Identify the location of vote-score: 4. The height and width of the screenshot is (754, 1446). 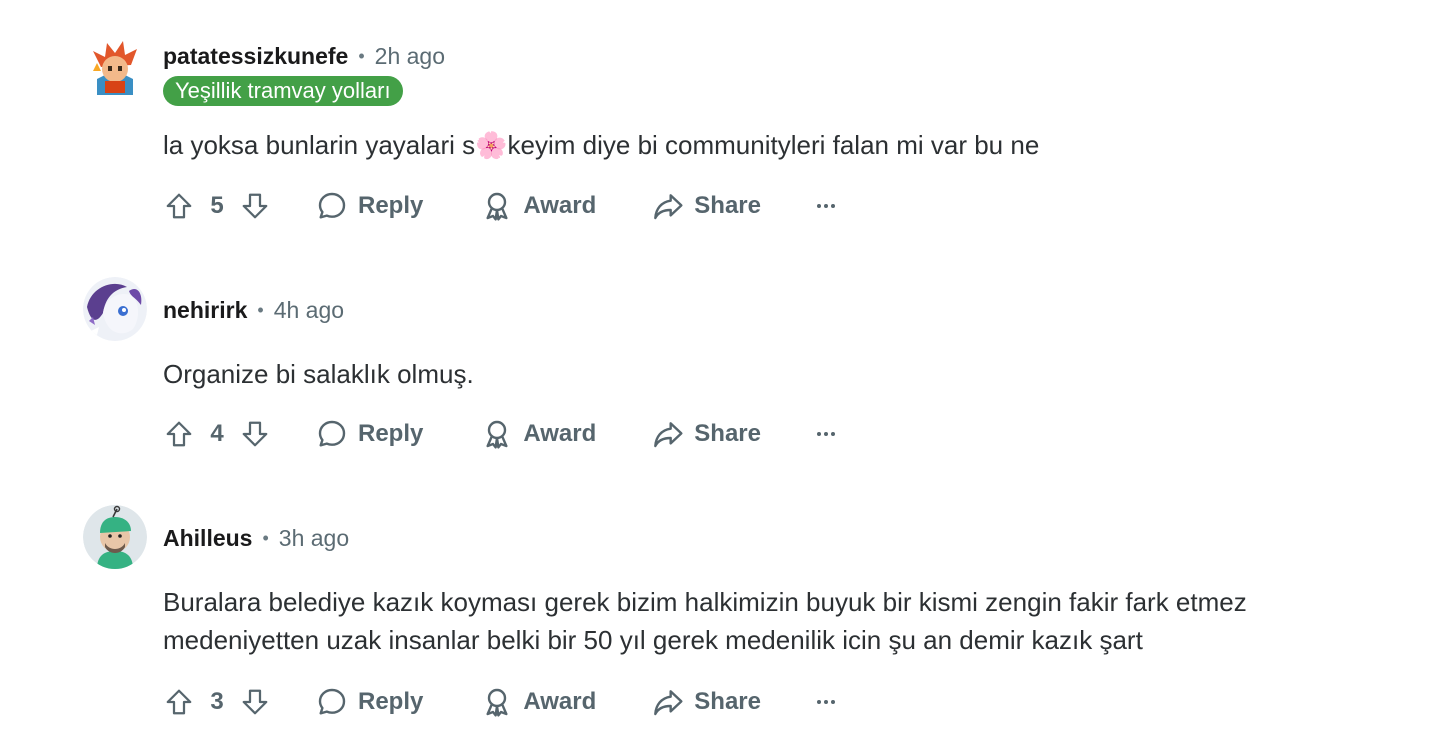
(217, 433).